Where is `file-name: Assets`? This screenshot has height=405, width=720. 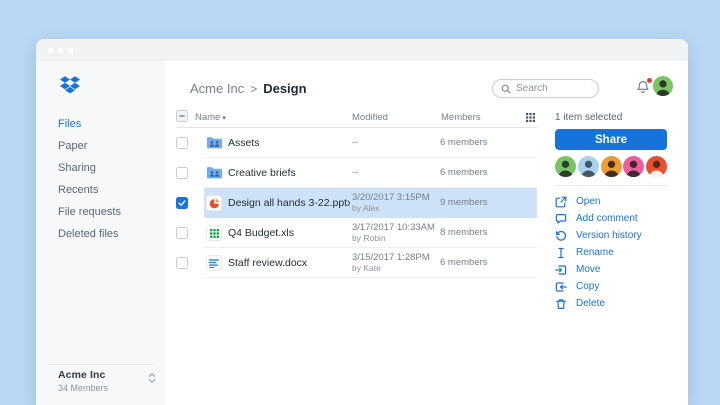
file-name: Assets is located at coordinates (244, 142).